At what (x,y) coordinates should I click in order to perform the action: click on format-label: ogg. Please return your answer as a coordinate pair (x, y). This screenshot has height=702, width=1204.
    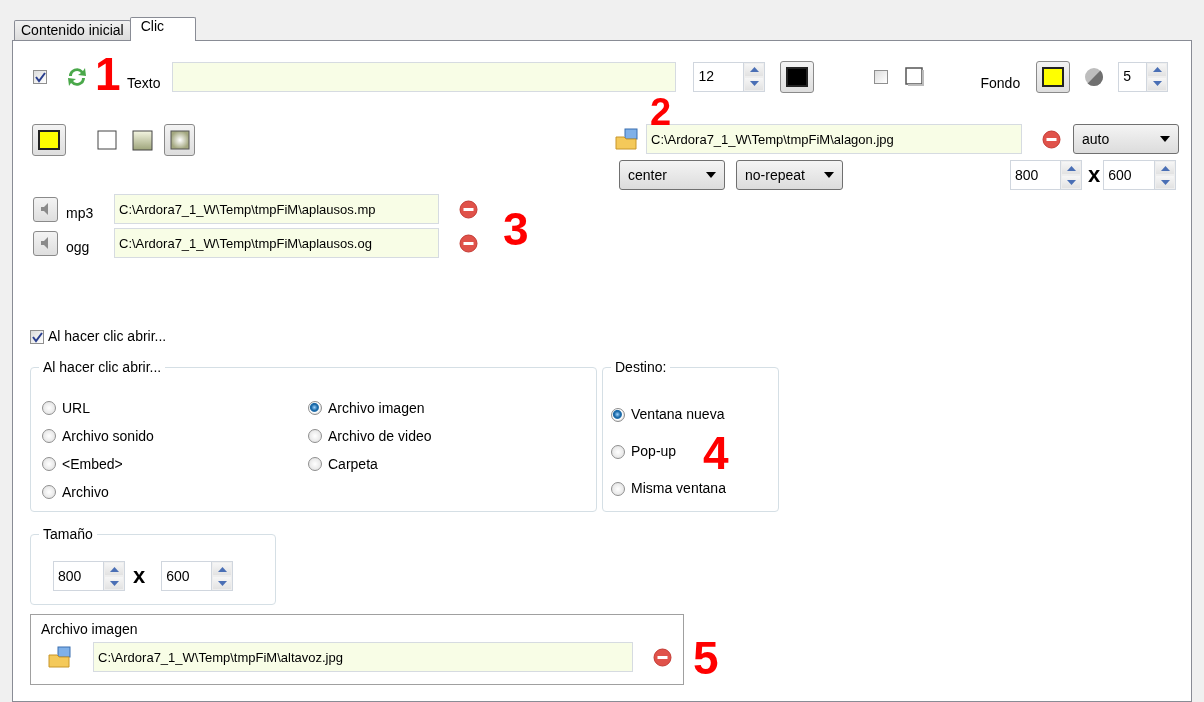
    Looking at the image, I should click on (78, 247).